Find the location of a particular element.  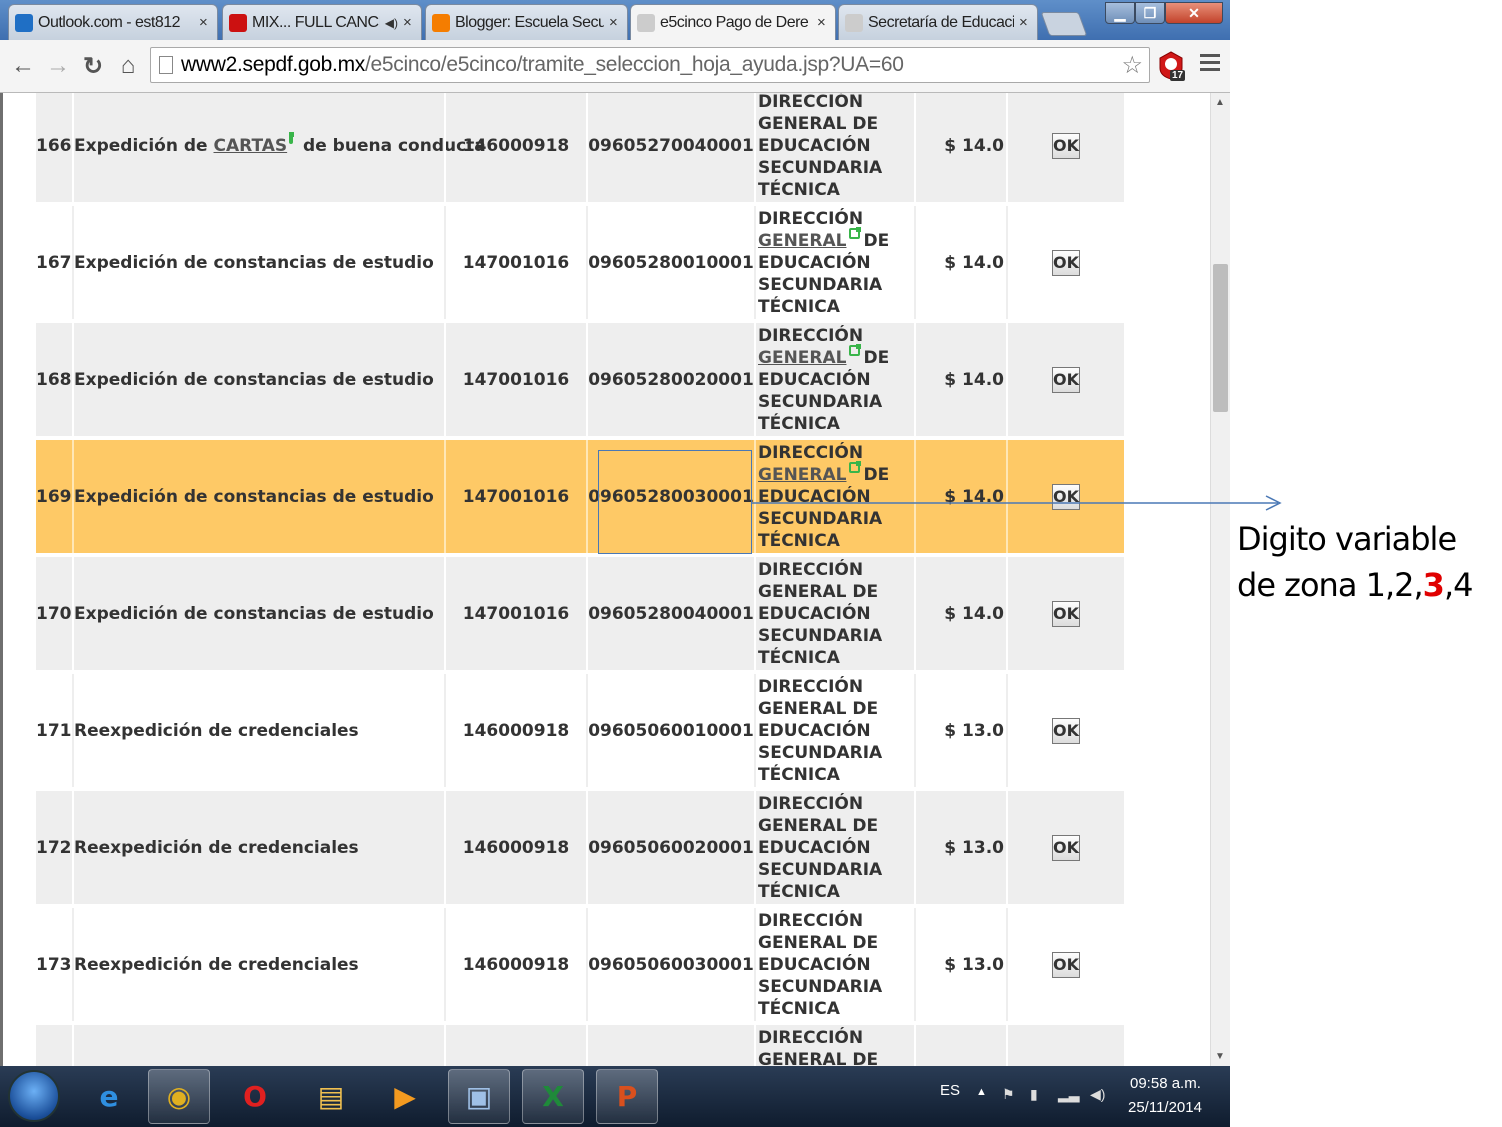

action-center-icon: ⚑ is located at coordinates (1010, 1094).